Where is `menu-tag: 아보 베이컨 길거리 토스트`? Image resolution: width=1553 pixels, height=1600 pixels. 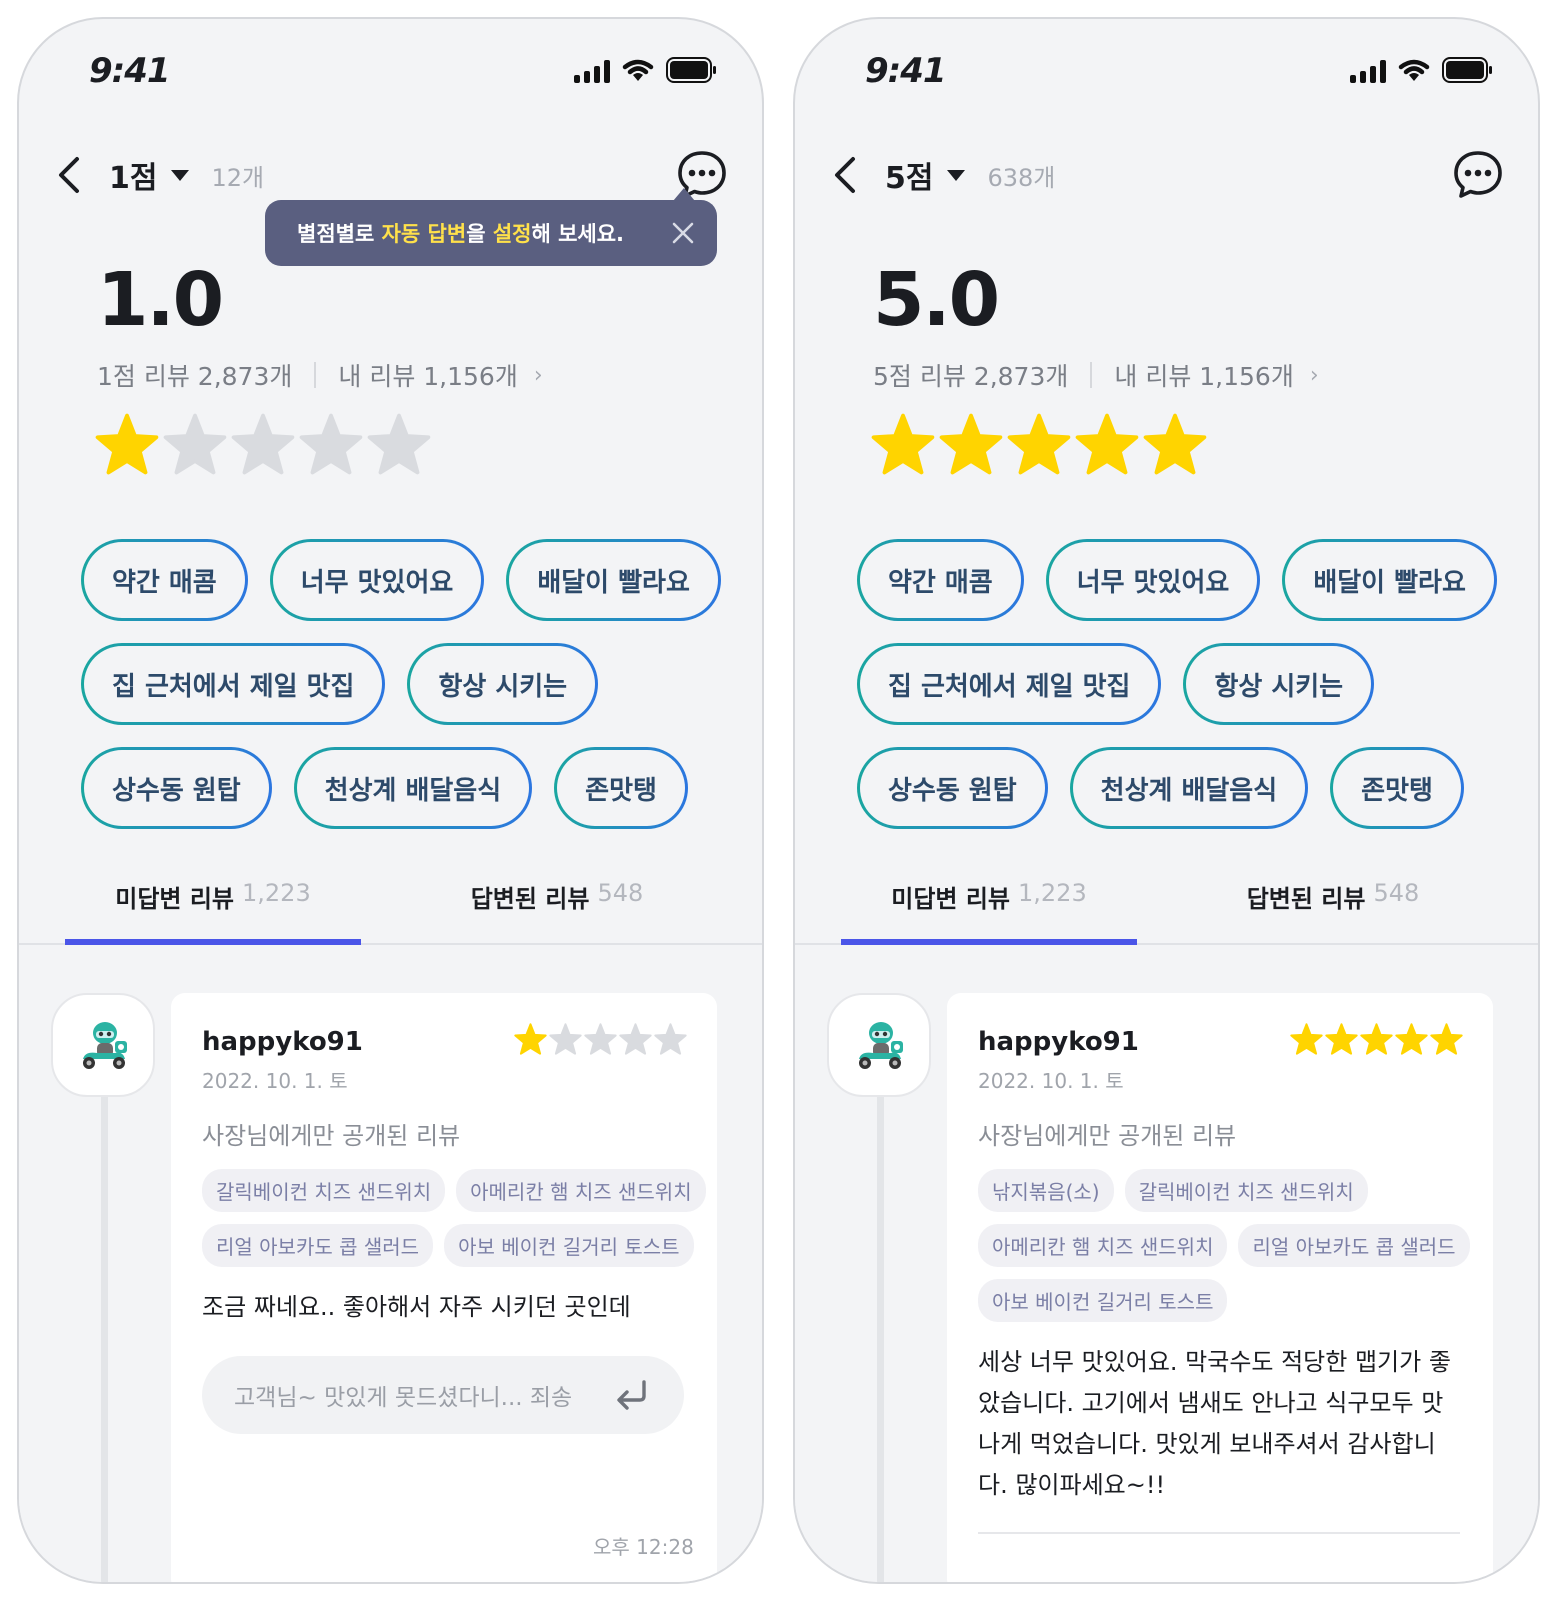
menu-tag: 아보 베이컨 길거리 토스트 is located at coordinates (569, 1245).